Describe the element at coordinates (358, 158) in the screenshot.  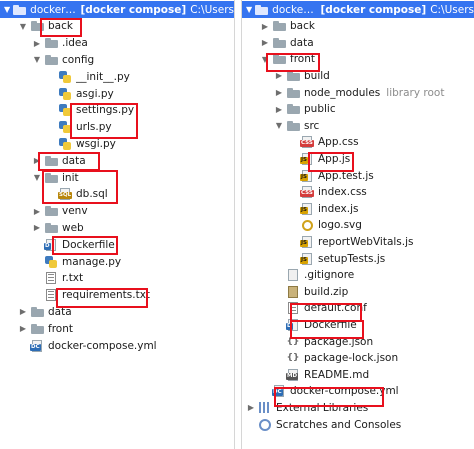
I see `tree-item-app-js: JS App.js` at that location.